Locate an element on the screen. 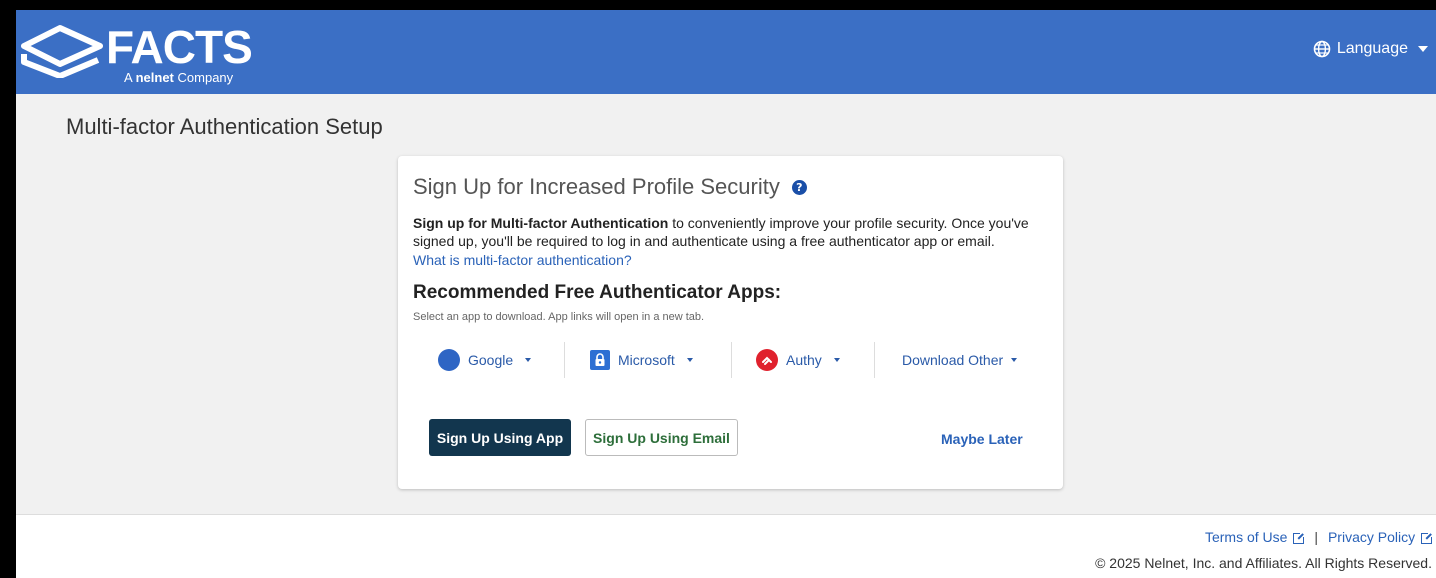  logo-tagline: A nelnet Company is located at coordinates (178, 77).